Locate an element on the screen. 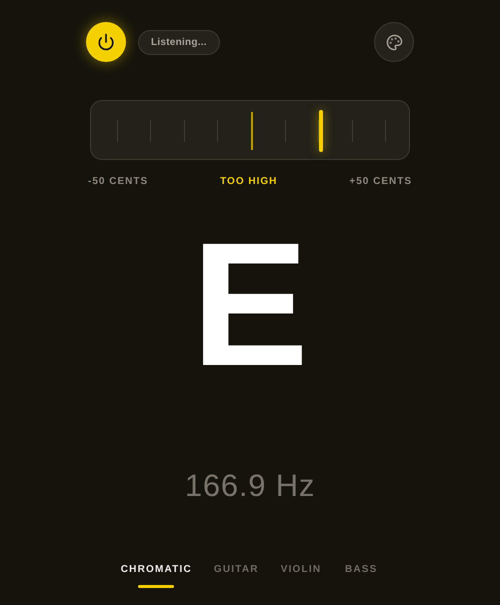 The image size is (500, 605). flat-label: -50 CENTS is located at coordinates (118, 182).